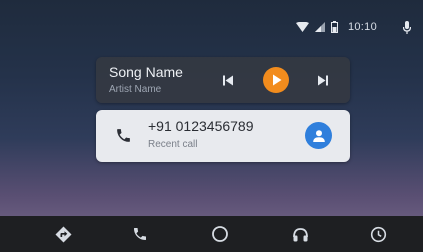  I want to click on headphones-icon, so click(300, 234).